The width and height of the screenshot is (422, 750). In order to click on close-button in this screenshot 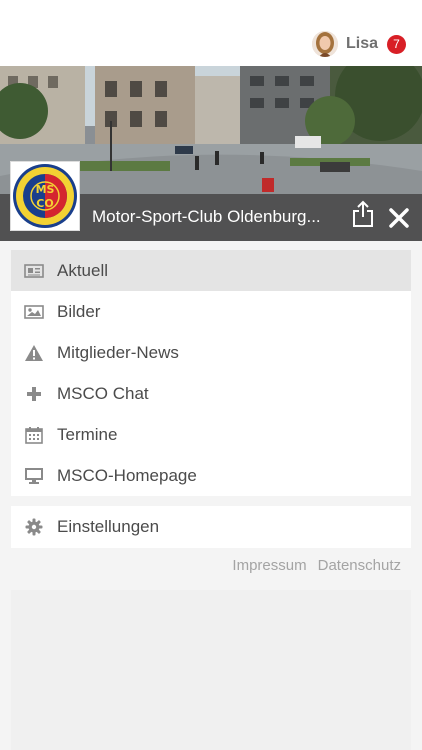, I will do `click(399, 218)`.